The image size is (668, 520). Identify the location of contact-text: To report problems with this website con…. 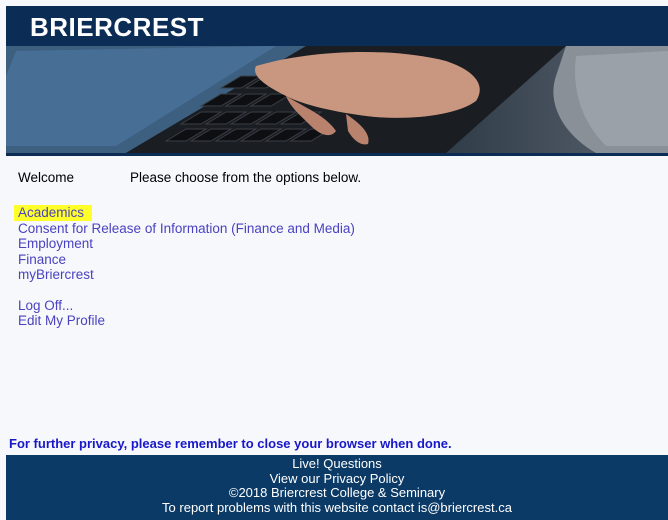
(337, 507).